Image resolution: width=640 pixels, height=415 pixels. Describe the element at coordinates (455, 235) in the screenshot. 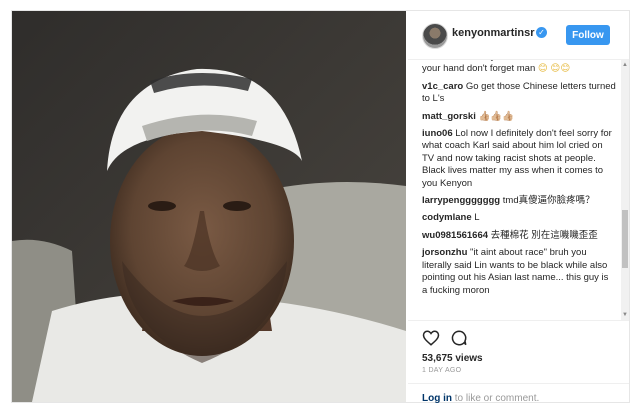

I see `comment-username-link: wu0981561664` at that location.